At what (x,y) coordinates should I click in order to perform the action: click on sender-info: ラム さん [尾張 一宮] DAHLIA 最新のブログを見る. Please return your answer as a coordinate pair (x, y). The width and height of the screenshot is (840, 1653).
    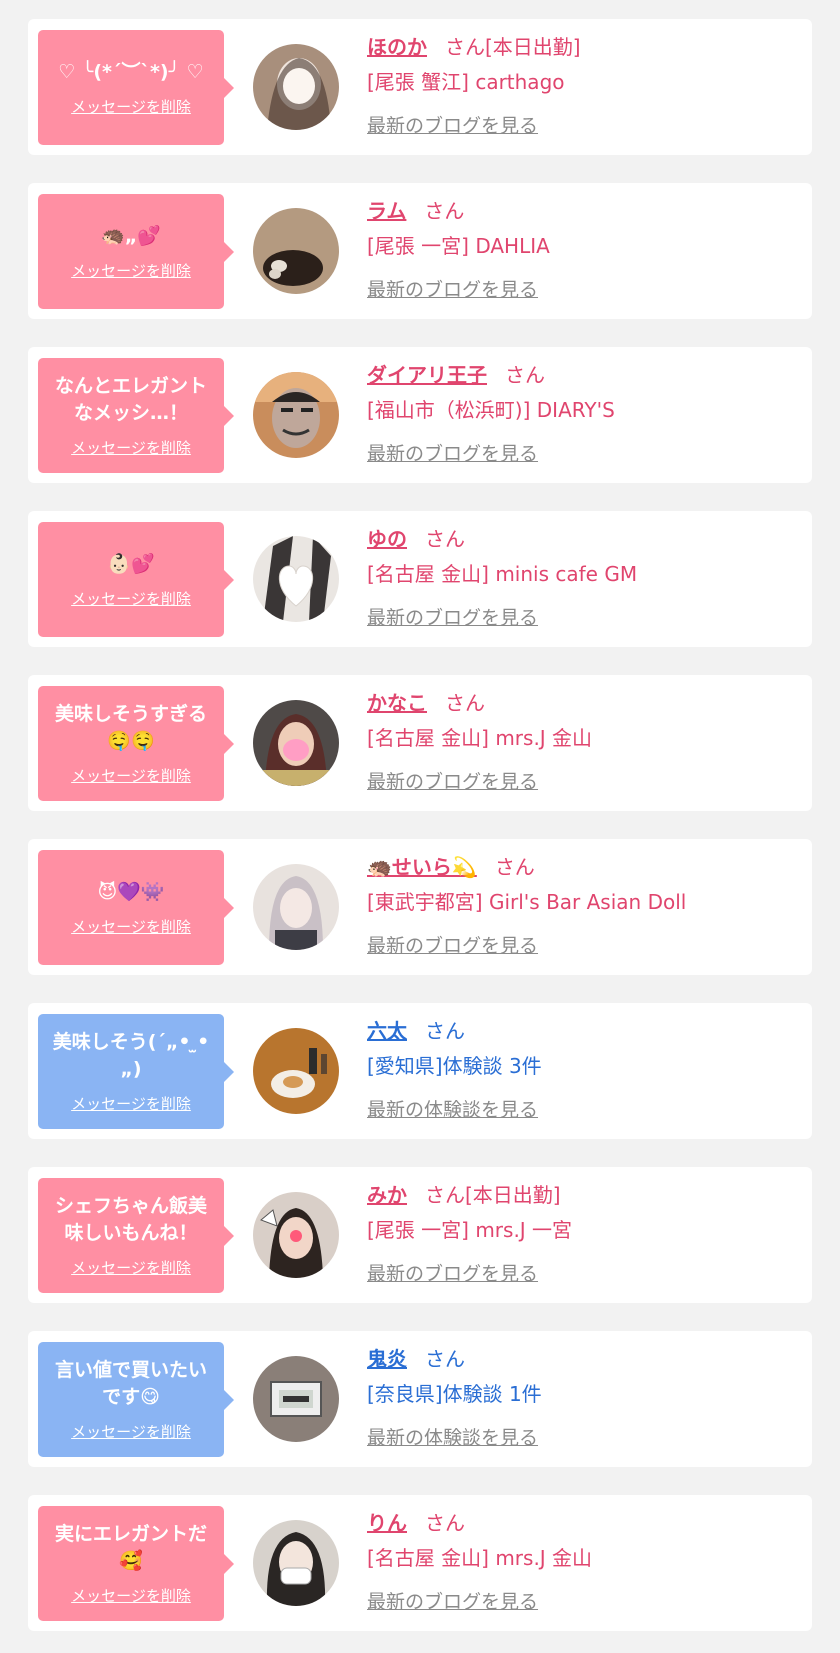
    Looking at the image, I should click on (584, 247).